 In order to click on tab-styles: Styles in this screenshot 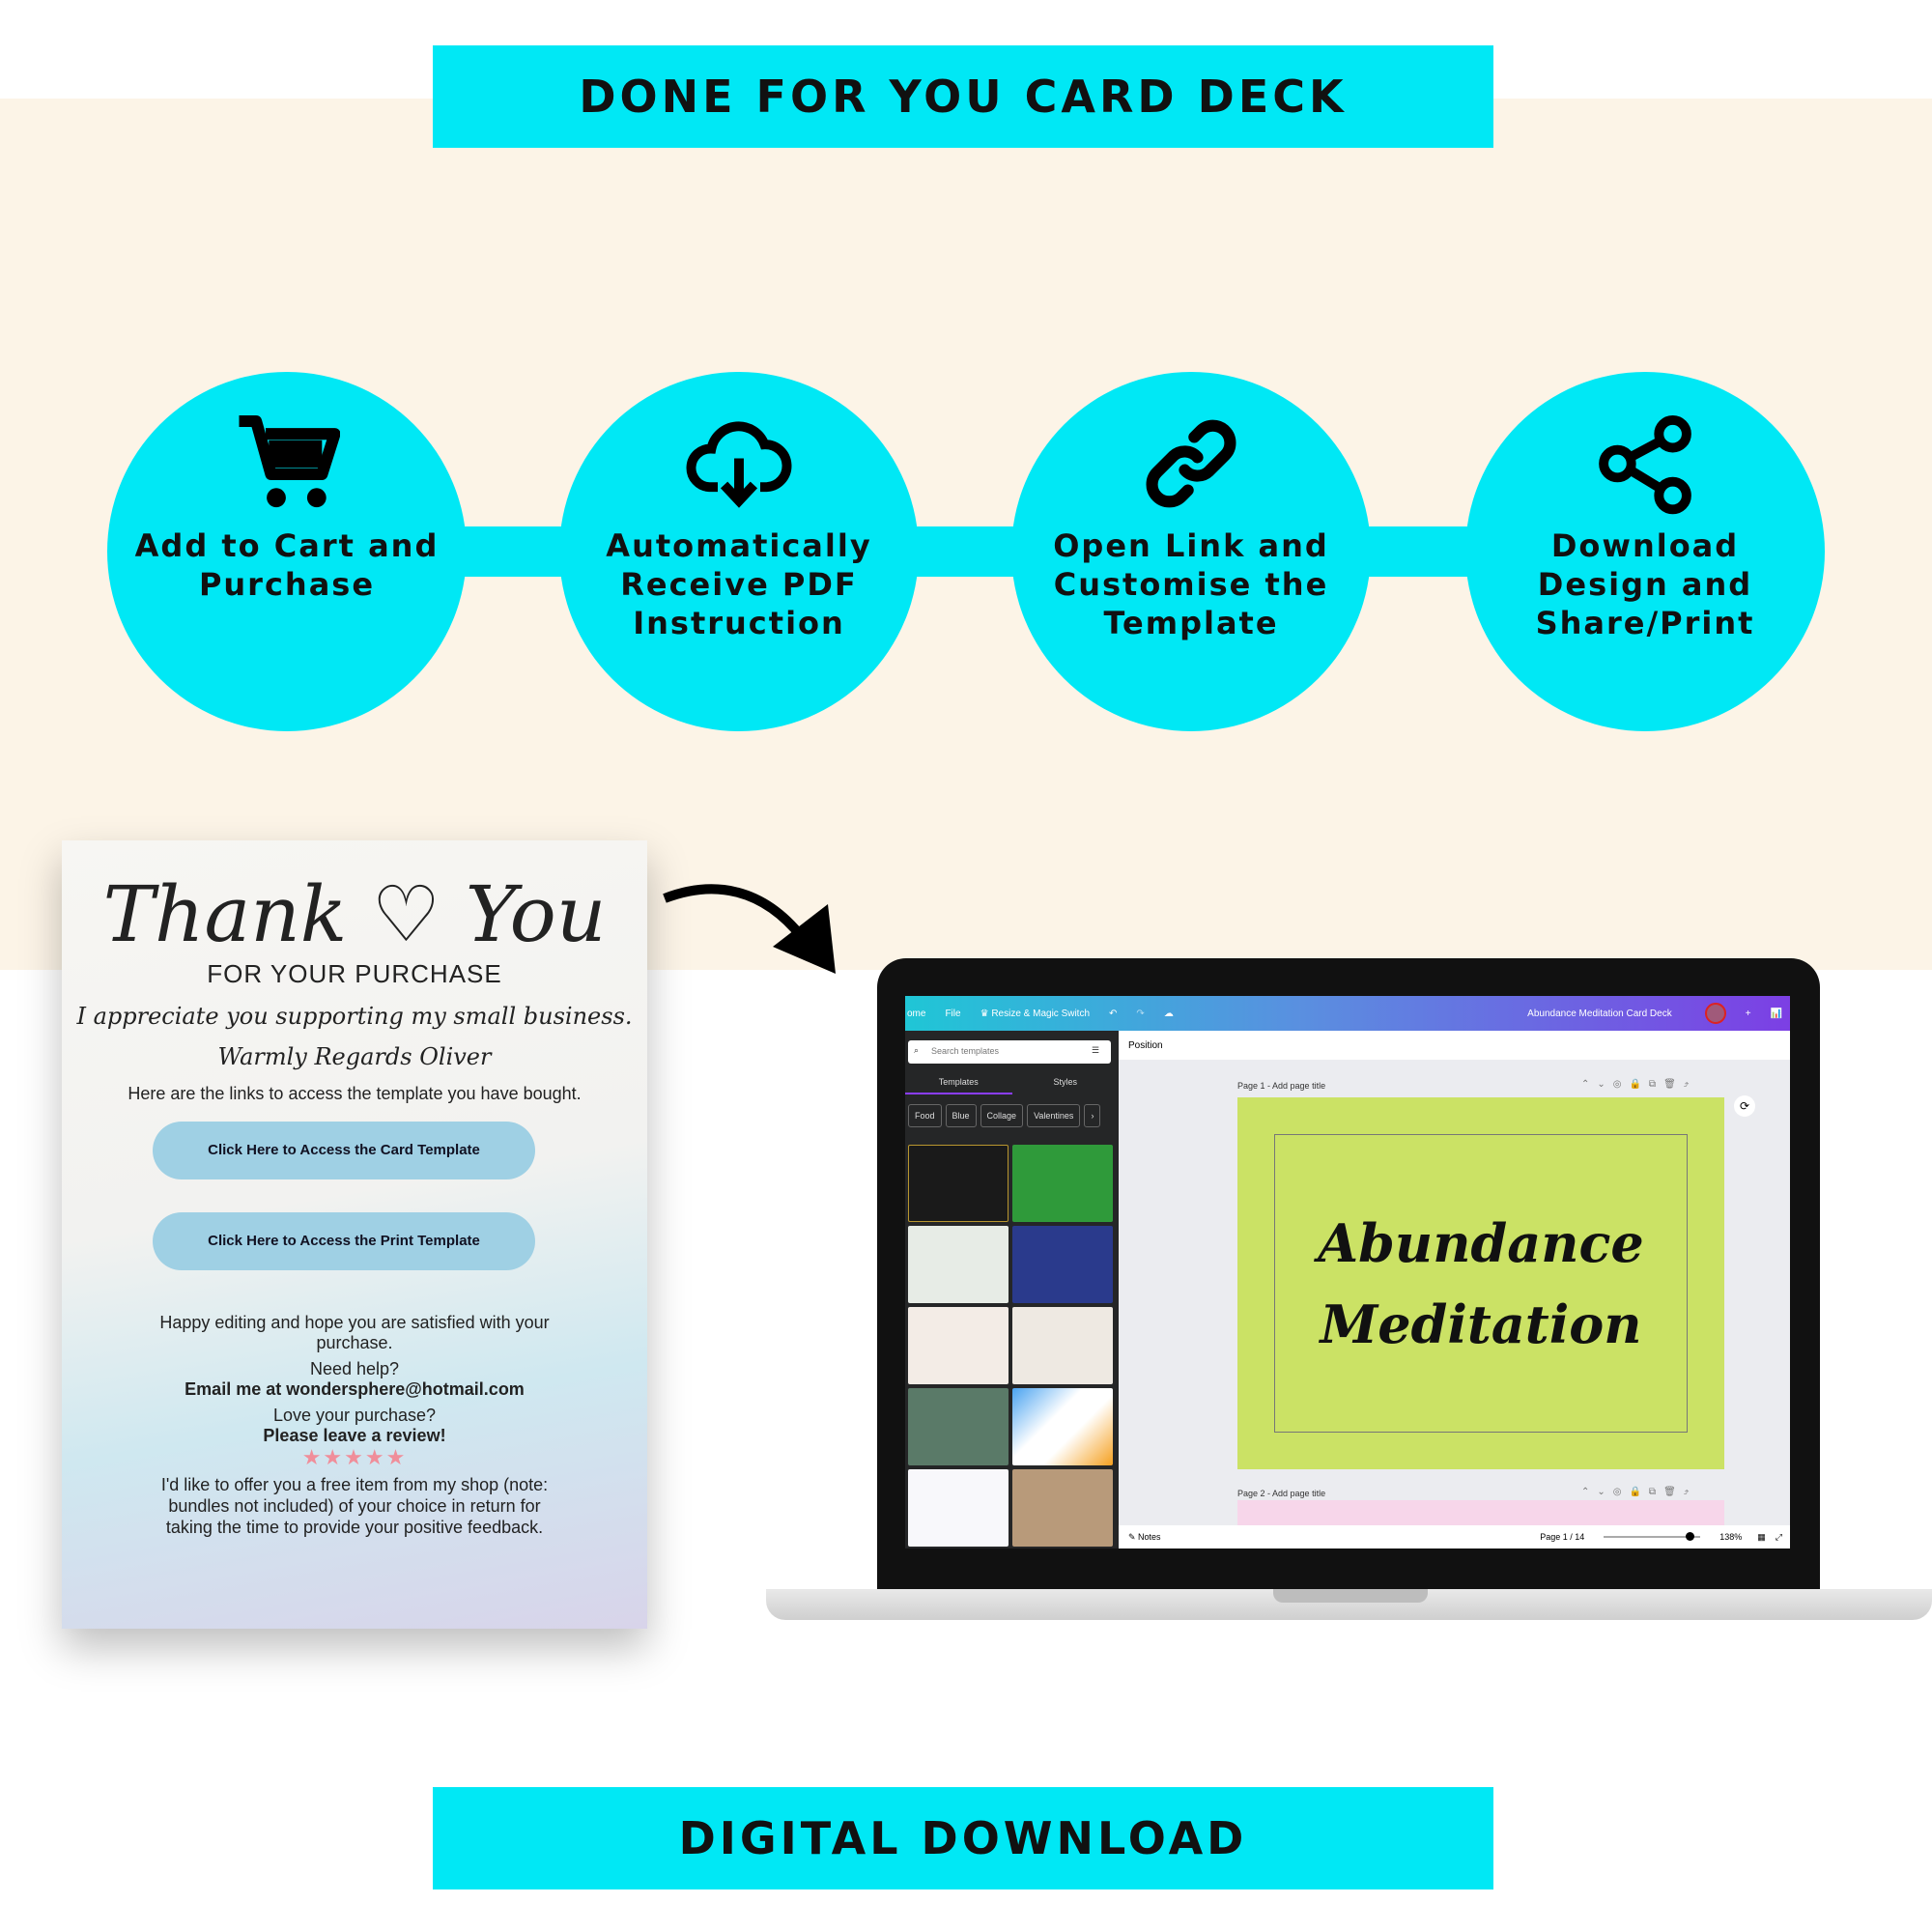, I will do `click(1066, 1082)`.